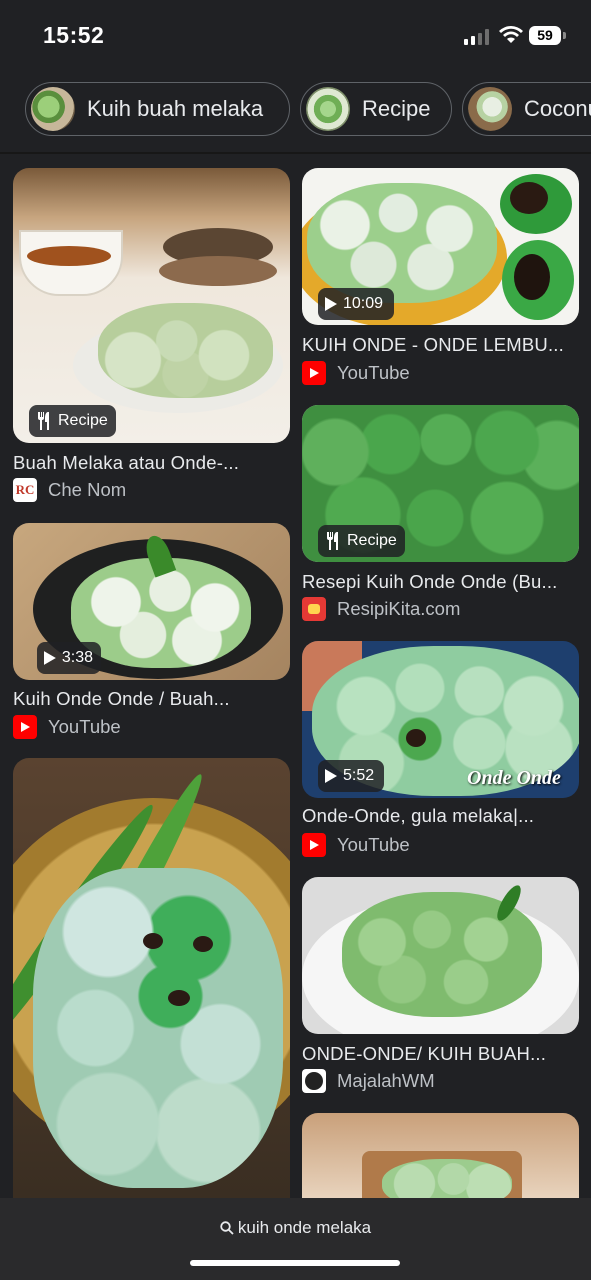 The width and height of the screenshot is (591, 1280). I want to click on search-query-text: kuih onde melaka, so click(304, 1227).